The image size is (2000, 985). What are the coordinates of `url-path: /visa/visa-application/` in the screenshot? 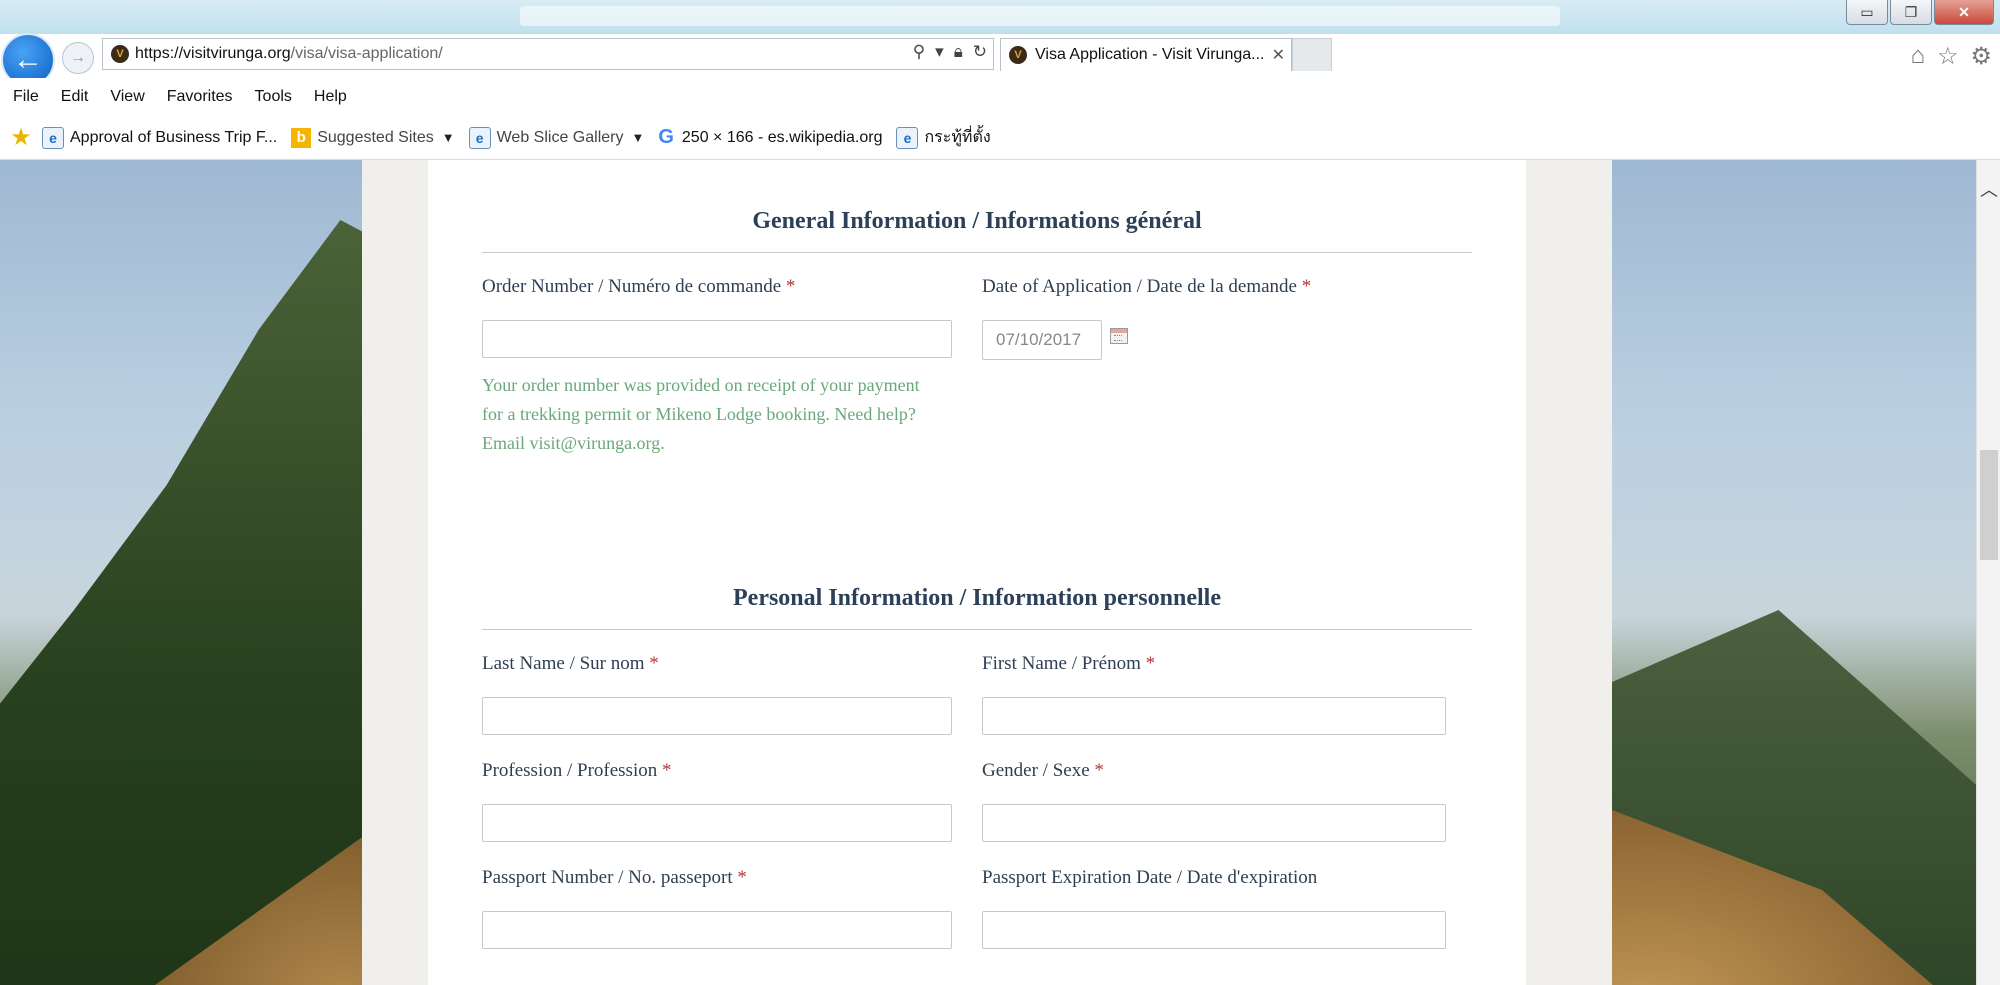 It's located at (366, 53).